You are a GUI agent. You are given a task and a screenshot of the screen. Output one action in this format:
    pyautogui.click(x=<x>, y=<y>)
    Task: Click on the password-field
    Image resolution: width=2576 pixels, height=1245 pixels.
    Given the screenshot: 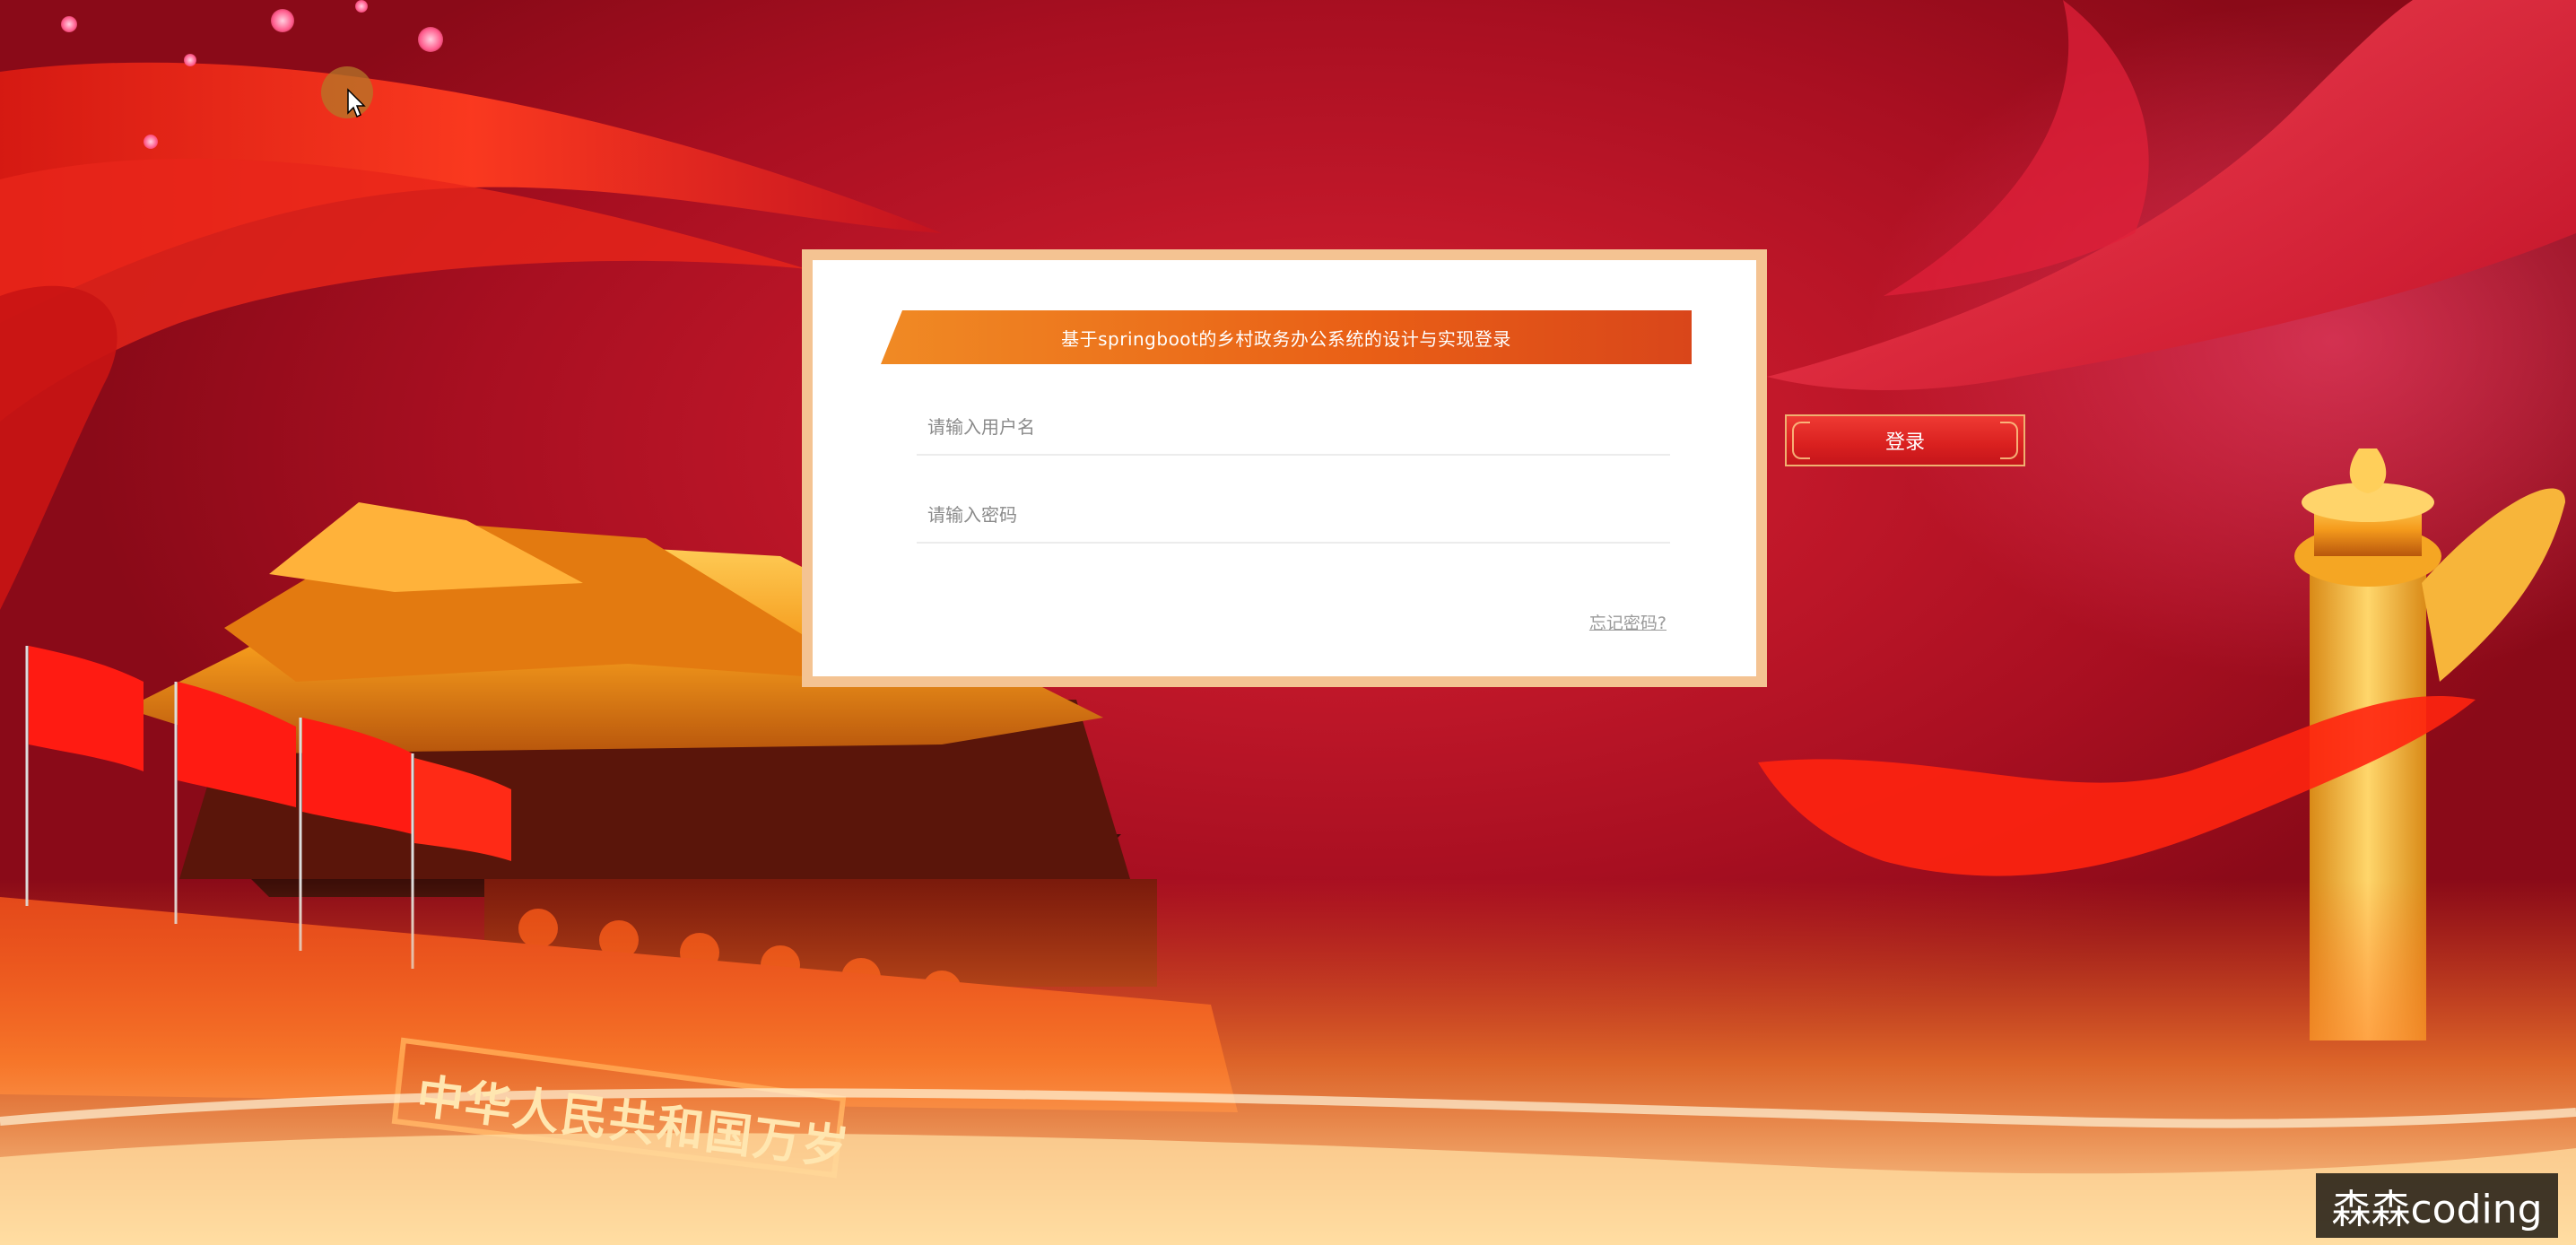 What is the action you would take?
    pyautogui.click(x=1293, y=516)
    